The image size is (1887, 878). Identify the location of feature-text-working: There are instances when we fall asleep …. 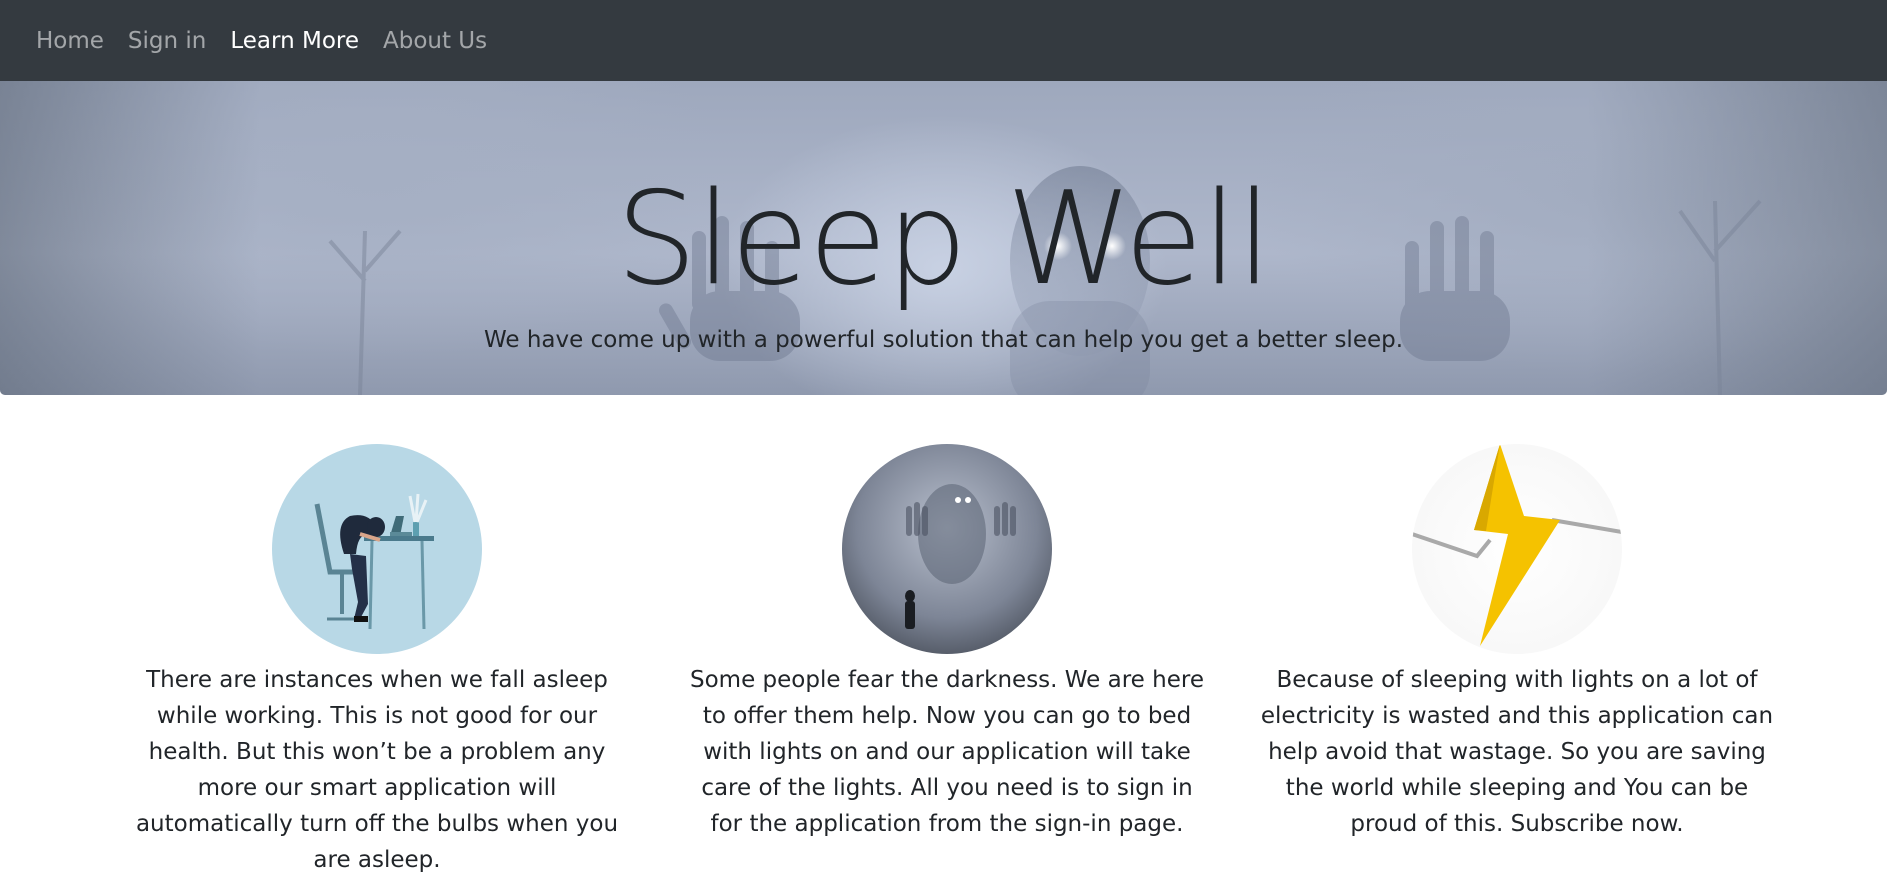
(377, 770).